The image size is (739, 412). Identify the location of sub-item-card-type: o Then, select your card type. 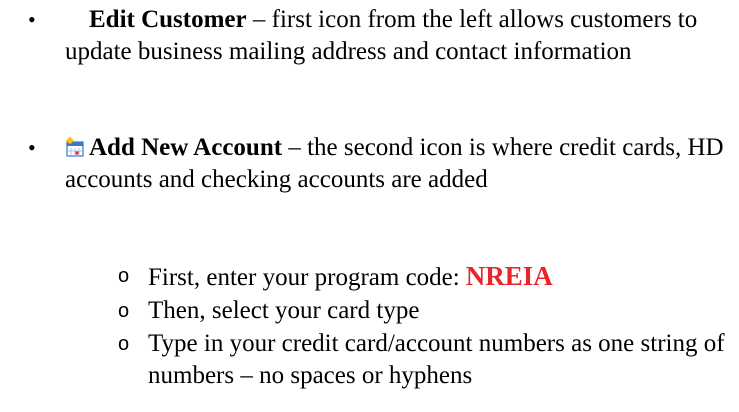
(369, 311).